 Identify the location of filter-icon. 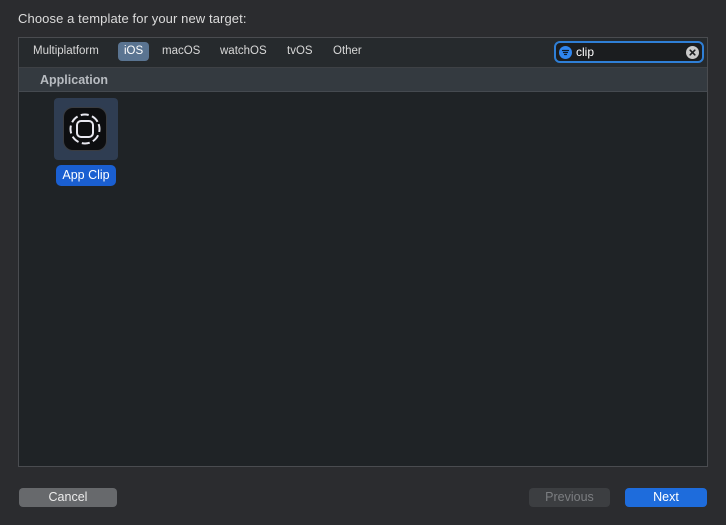
(565, 52).